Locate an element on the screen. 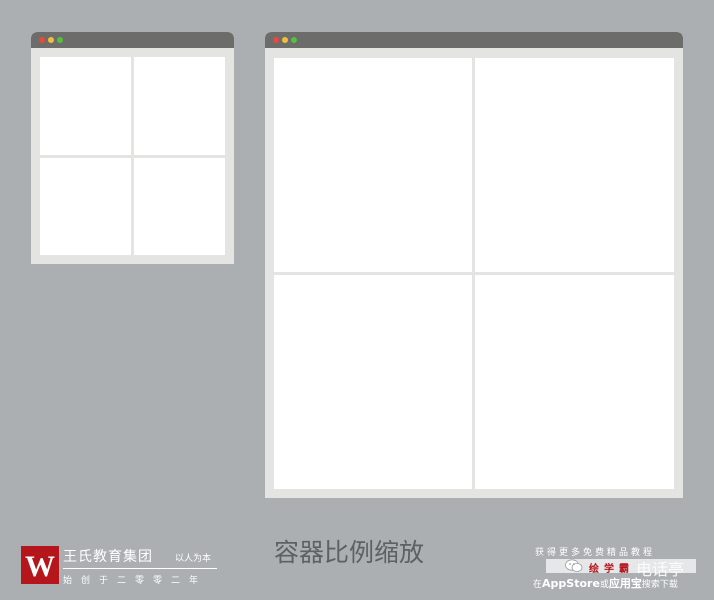 This screenshot has width=714, height=600. small-window-grid is located at coordinates (132, 156).